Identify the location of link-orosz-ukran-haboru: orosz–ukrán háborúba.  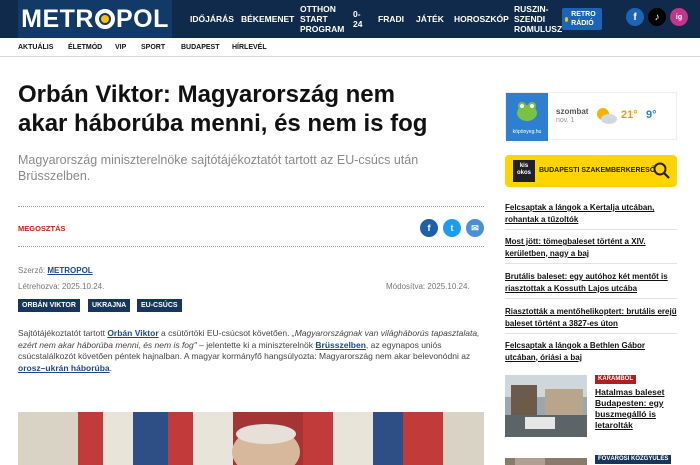
(64, 368).